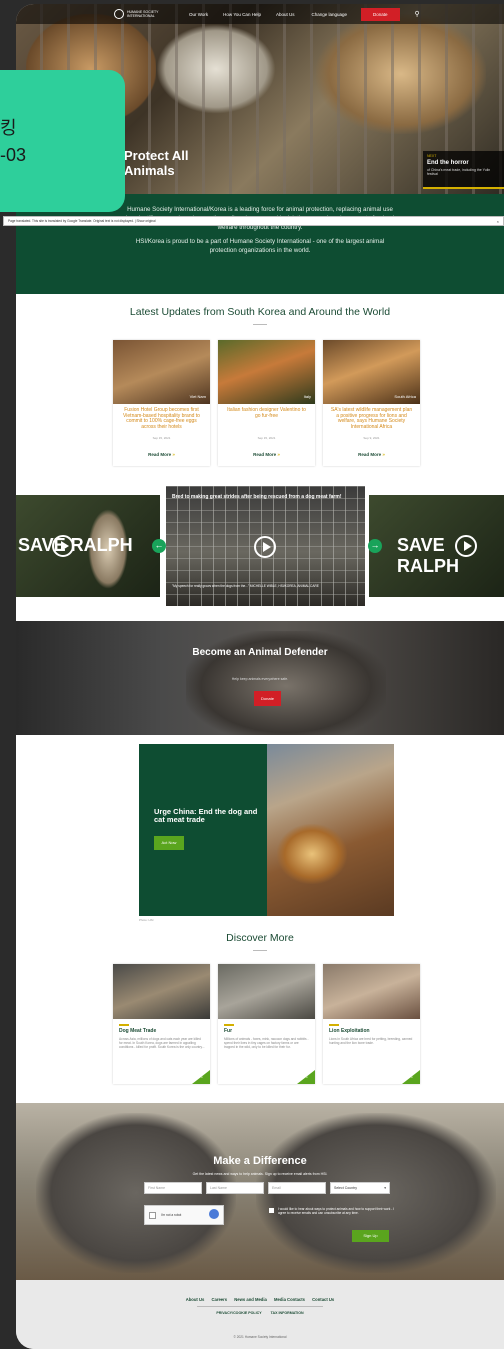 The image size is (504, 1349). I want to click on nav-change-language: Change language, so click(329, 14).